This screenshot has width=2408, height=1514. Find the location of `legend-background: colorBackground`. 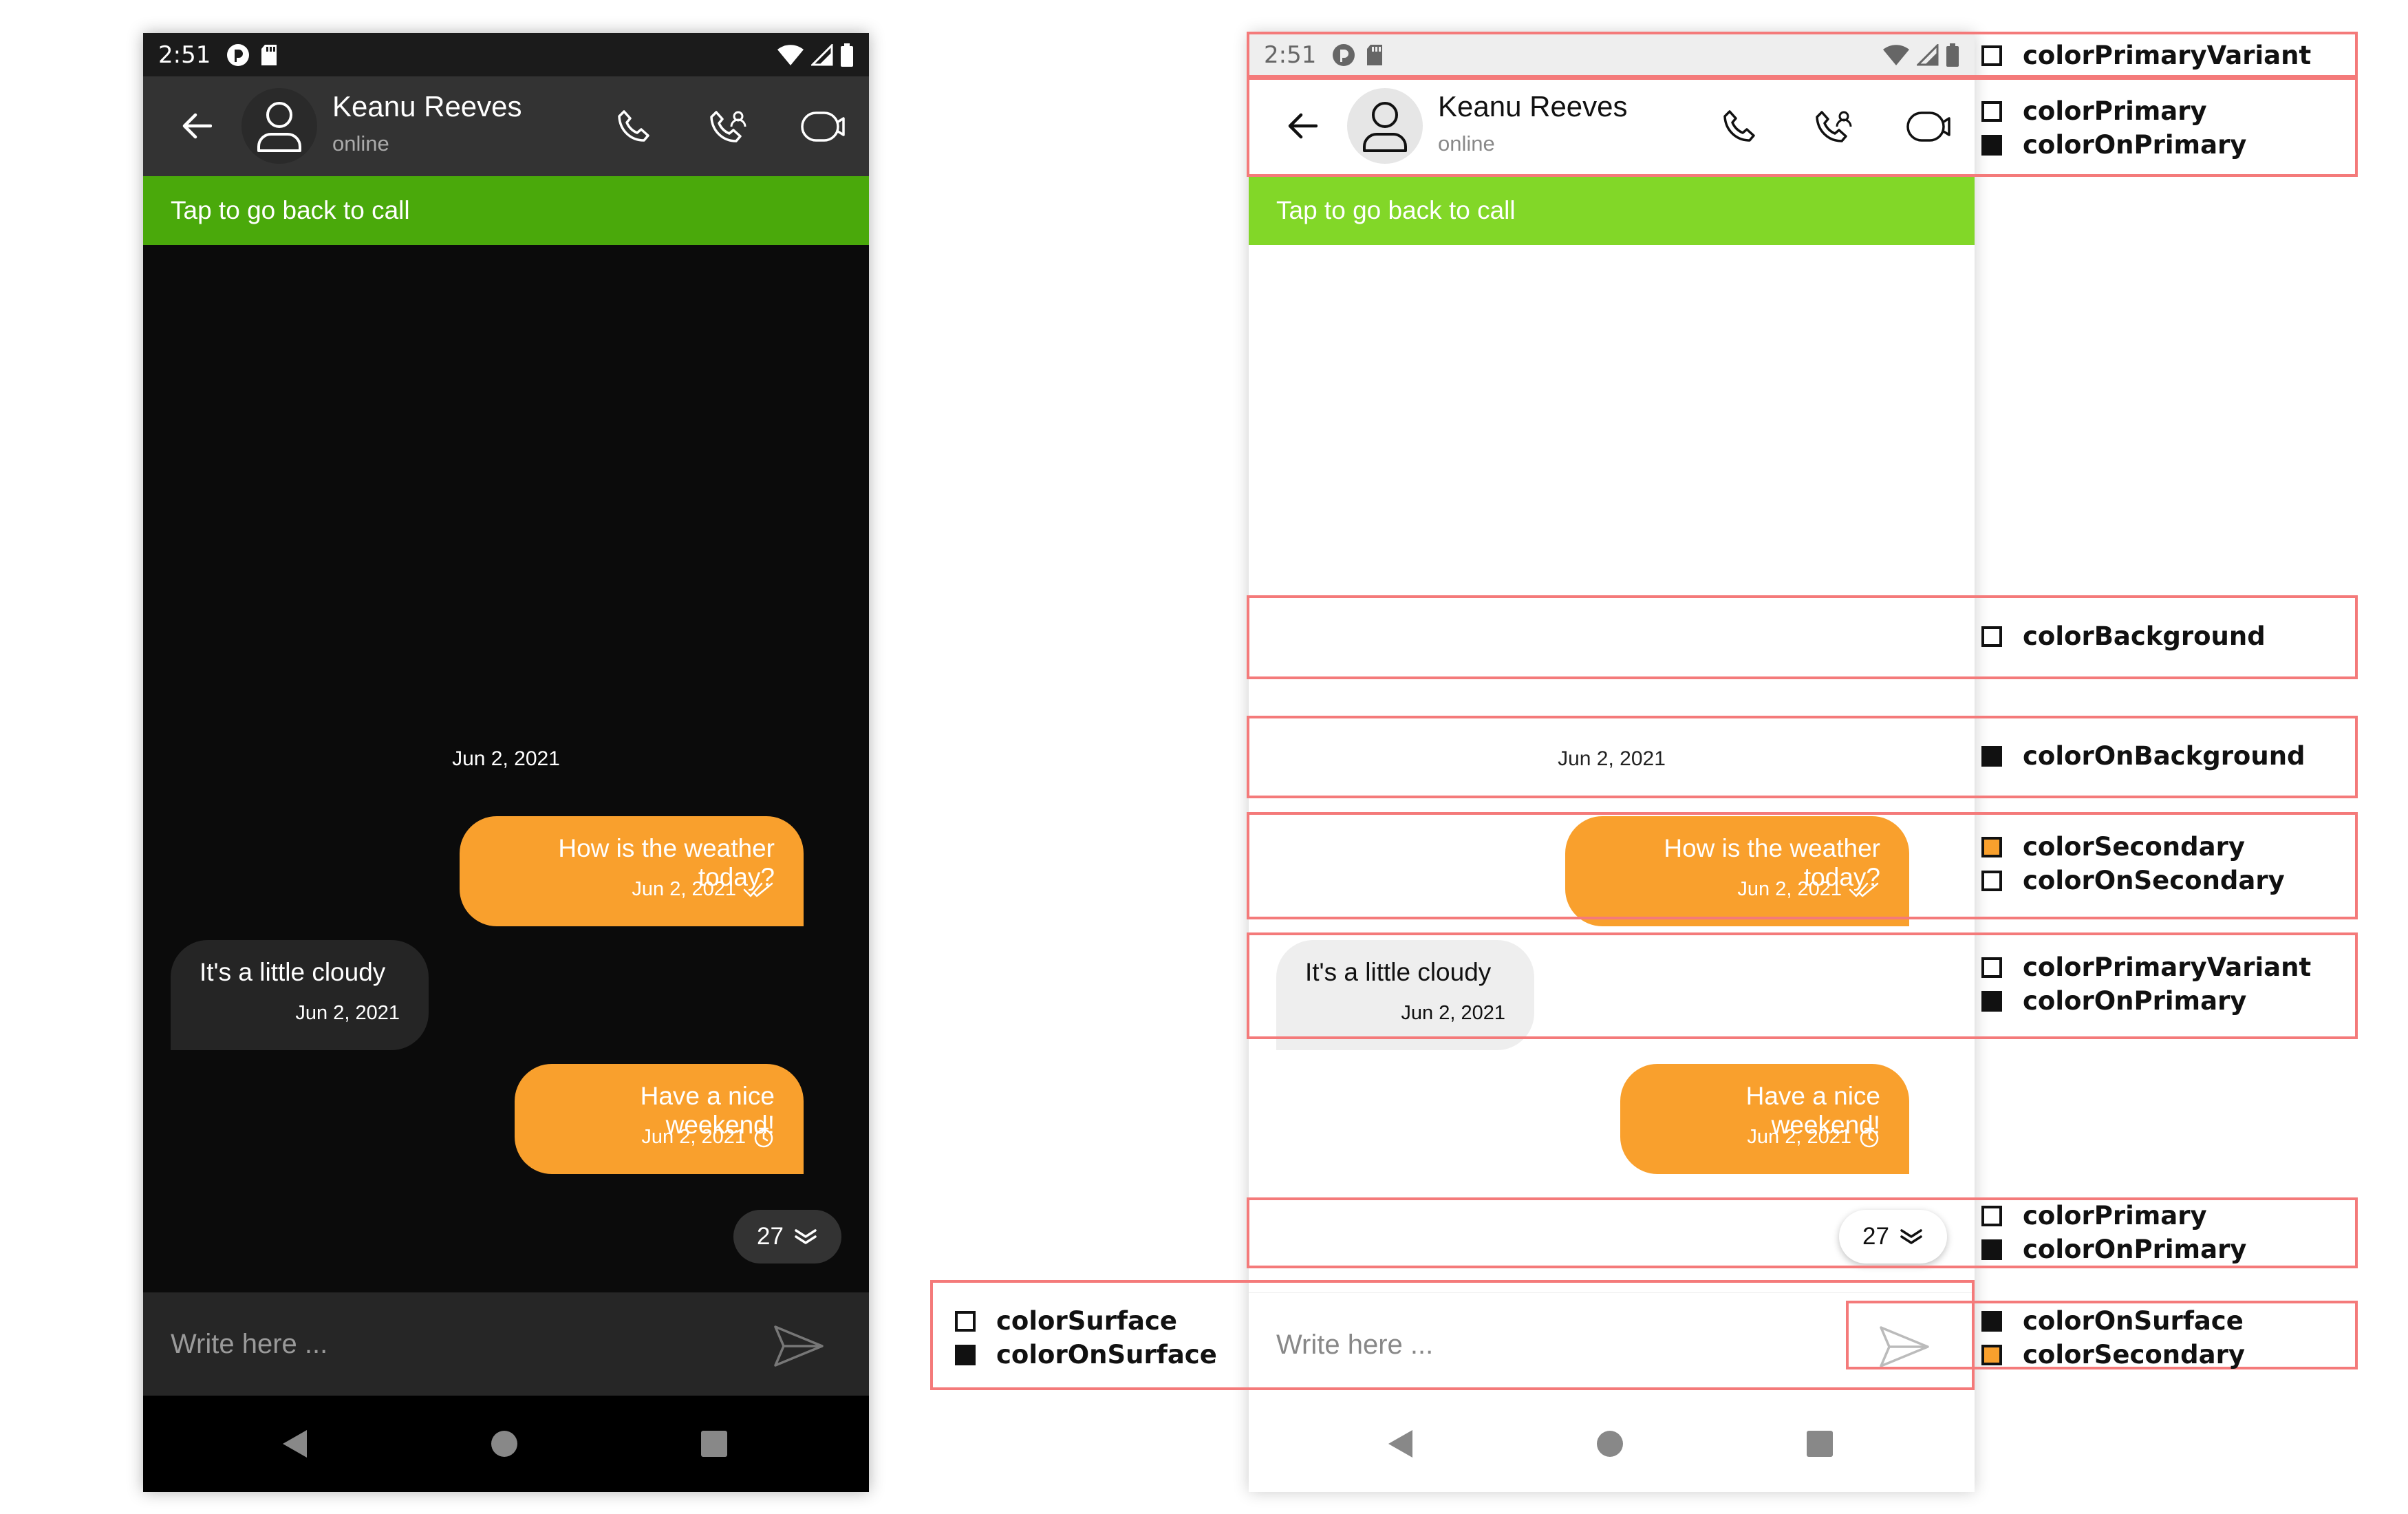

legend-background: colorBackground is located at coordinates (2123, 636).